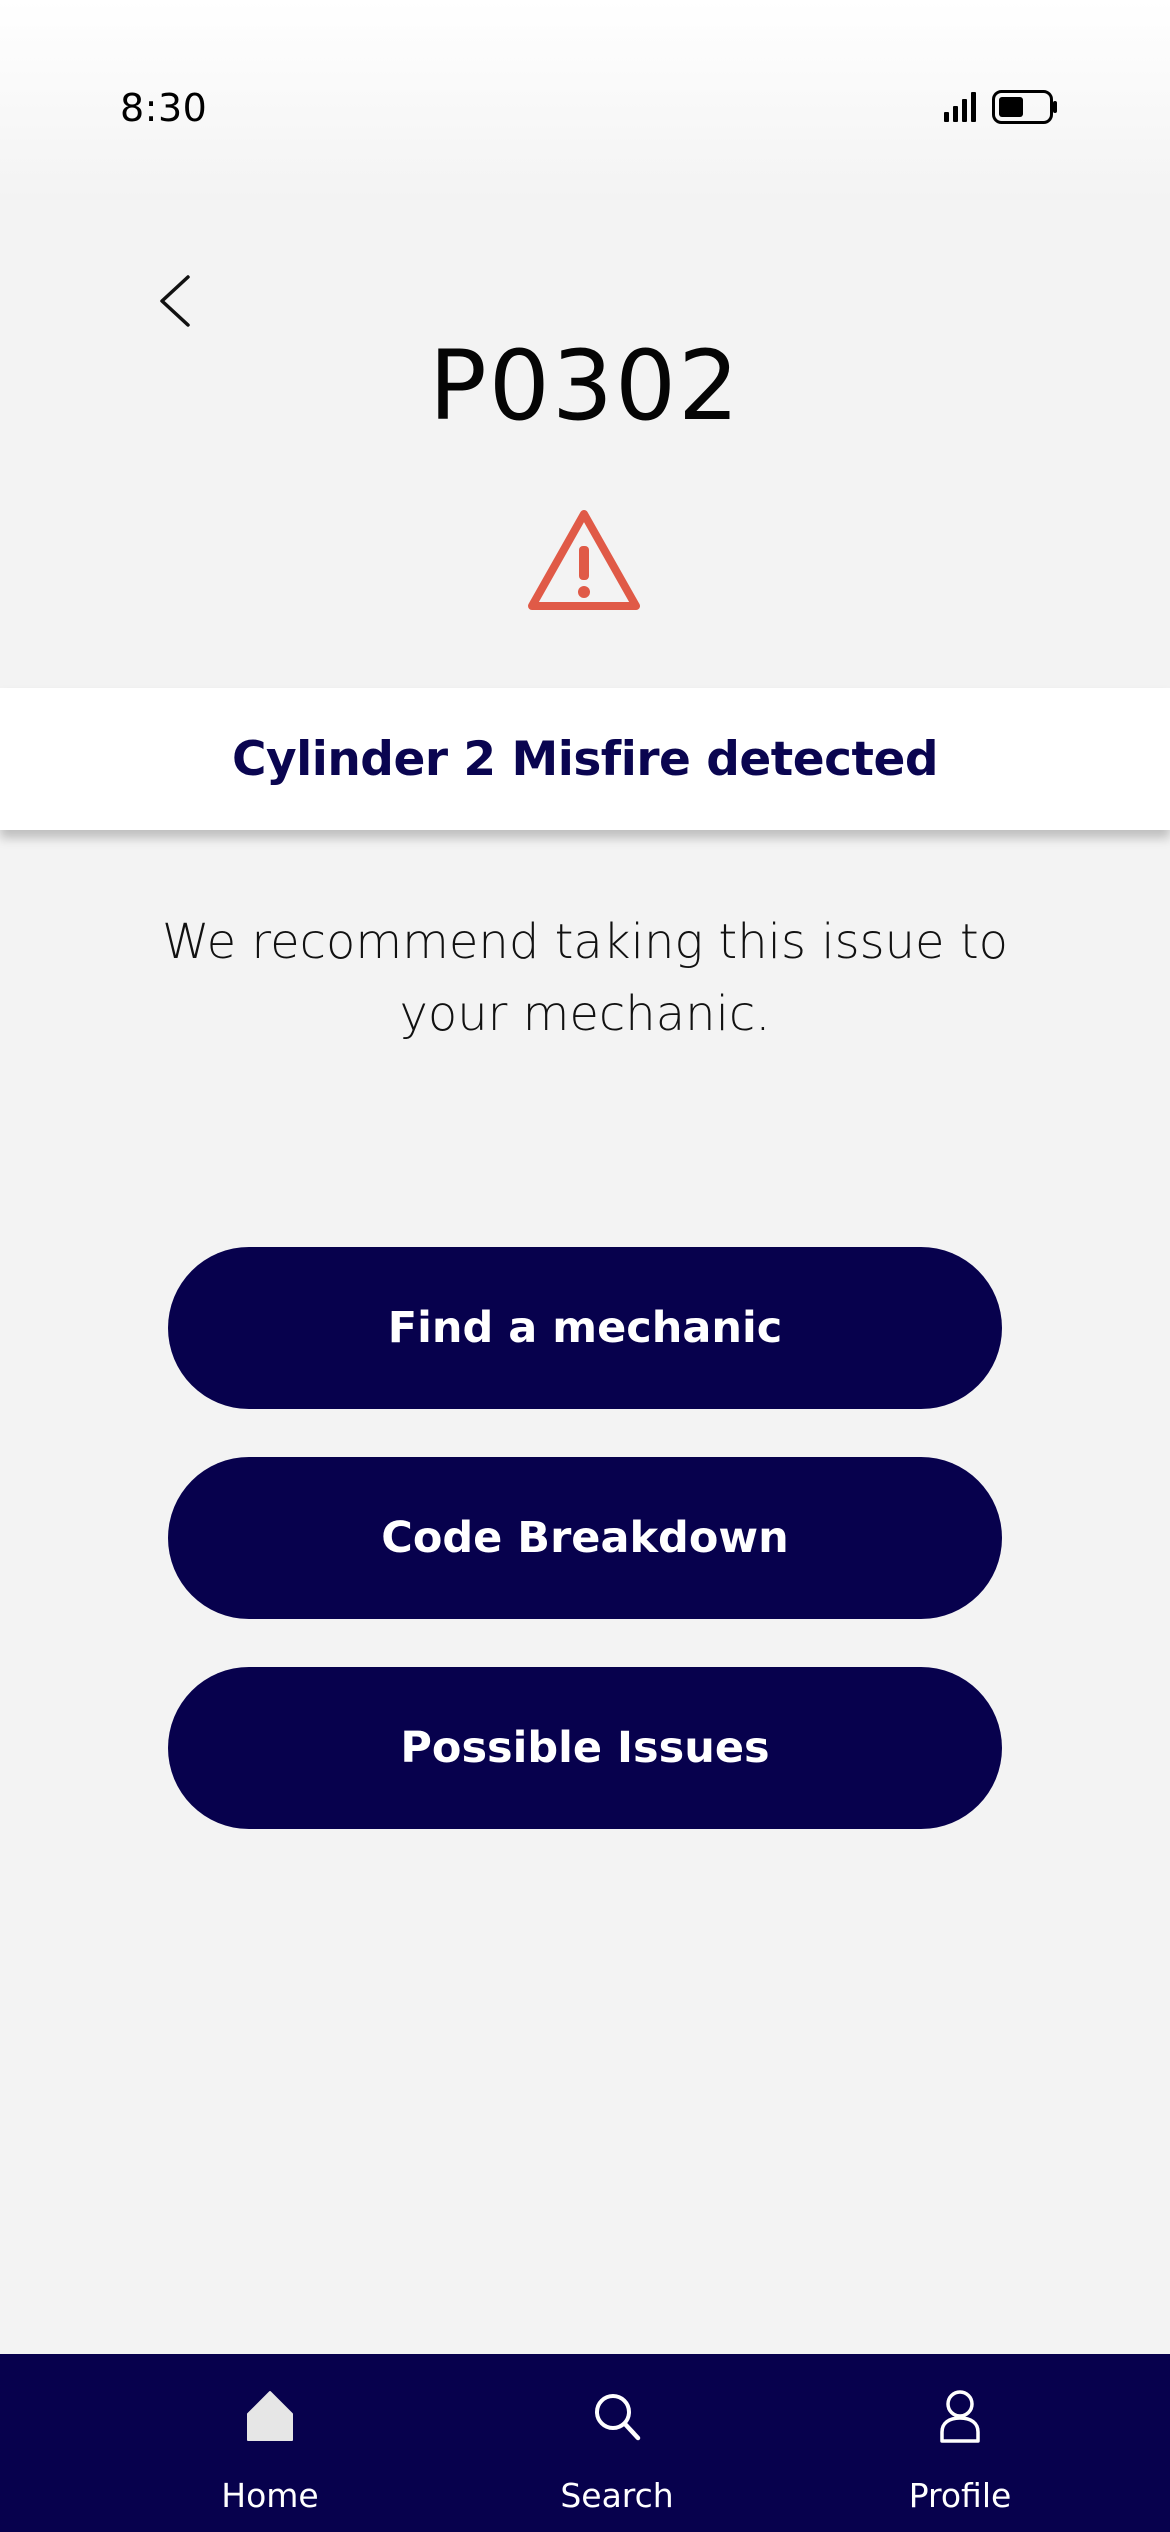  What do you see at coordinates (585, 100) in the screenshot?
I see `status-bar: 8:30` at bounding box center [585, 100].